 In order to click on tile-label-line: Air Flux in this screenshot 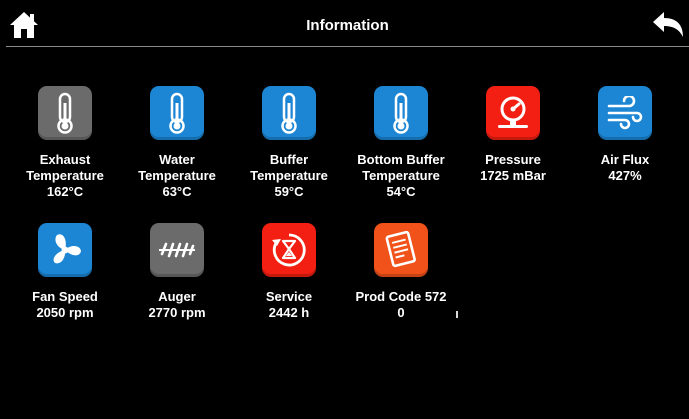, I will do `click(625, 159)`.